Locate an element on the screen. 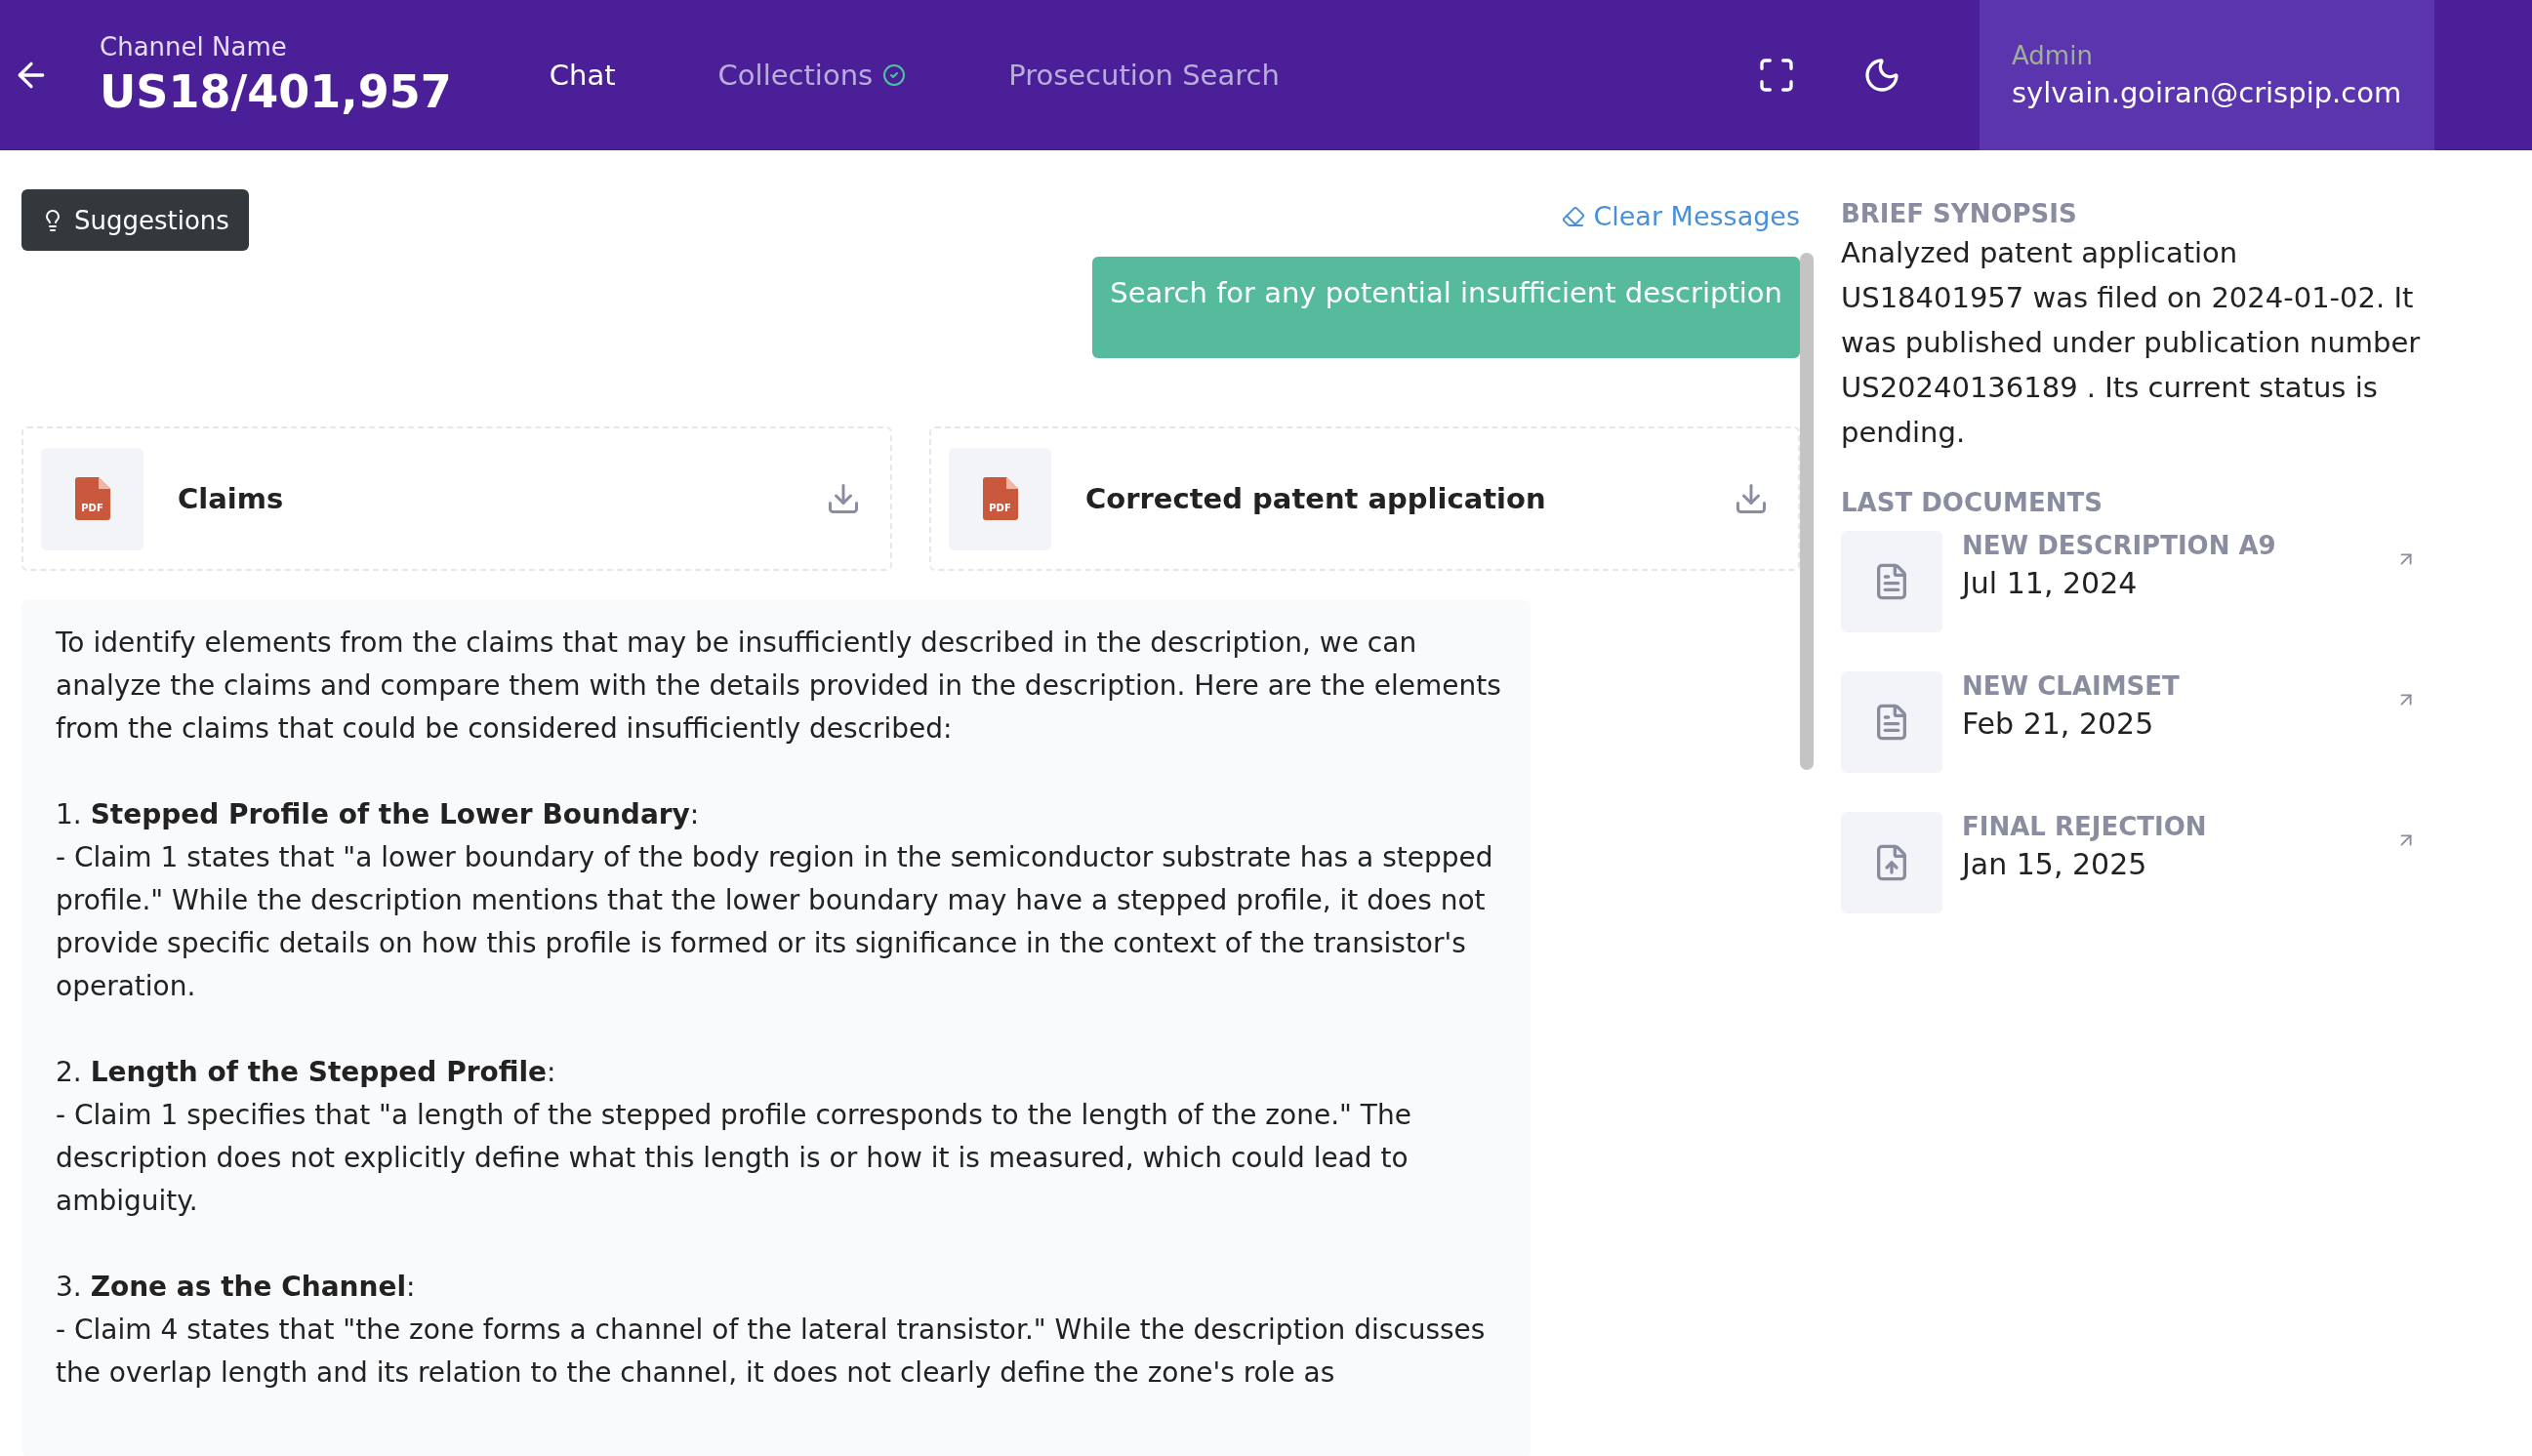  fullscreen-icon is located at coordinates (1776, 75).